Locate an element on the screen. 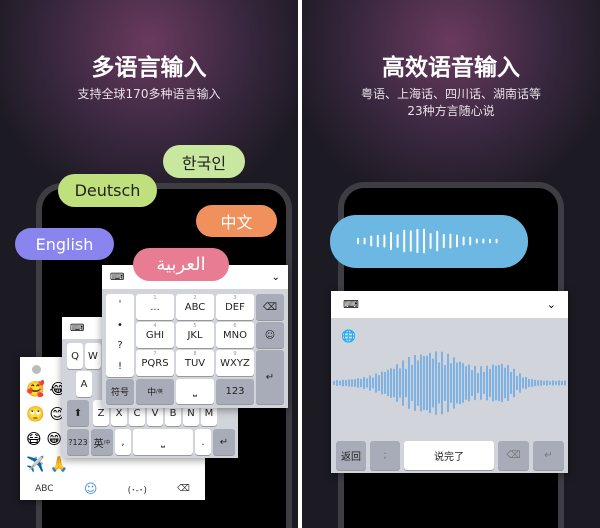 The width and height of the screenshot is (600, 528). left-title: 多语言输入 is located at coordinates (149, 68).